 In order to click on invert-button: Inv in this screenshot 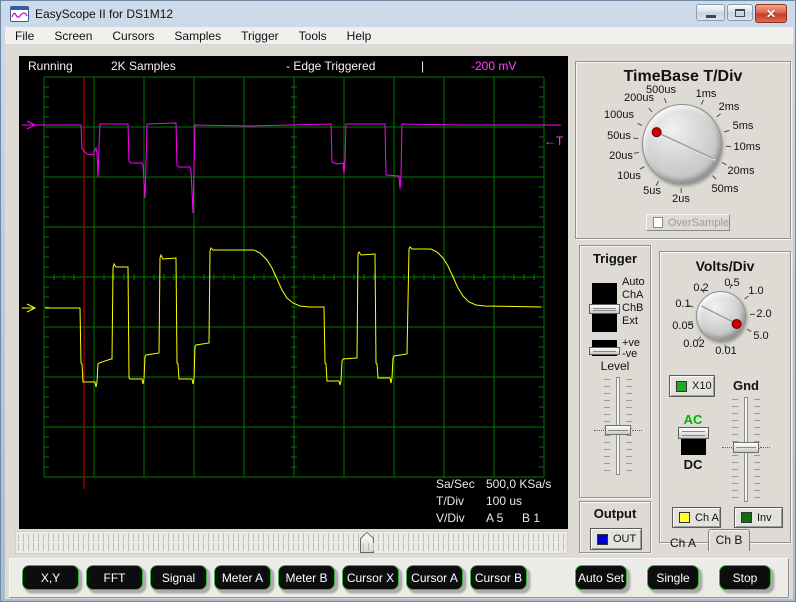, I will do `click(758, 517)`.